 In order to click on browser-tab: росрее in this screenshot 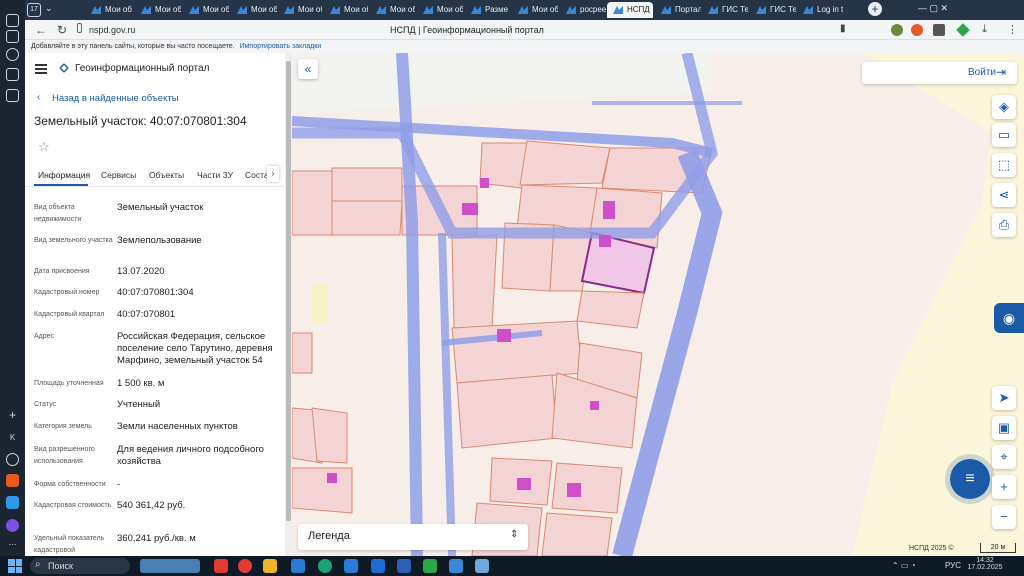, I will do `click(583, 10)`.